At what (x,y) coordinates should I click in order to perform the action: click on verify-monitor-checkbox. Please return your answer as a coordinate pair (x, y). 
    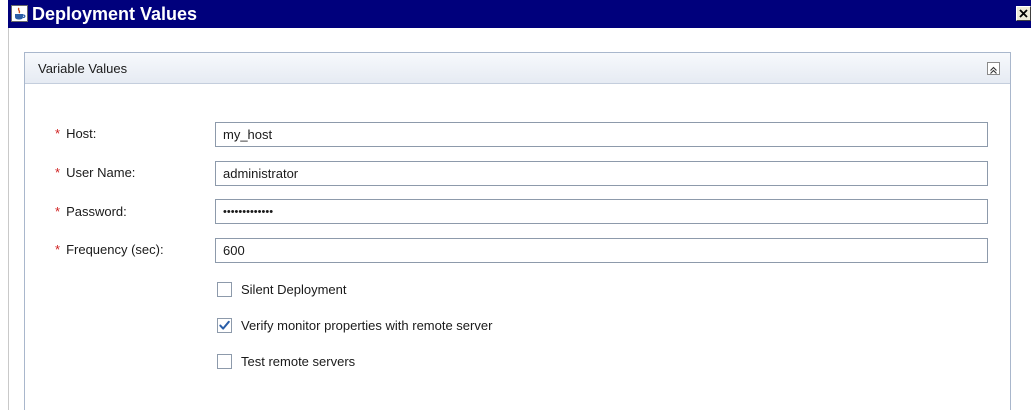
    Looking at the image, I should click on (224, 325).